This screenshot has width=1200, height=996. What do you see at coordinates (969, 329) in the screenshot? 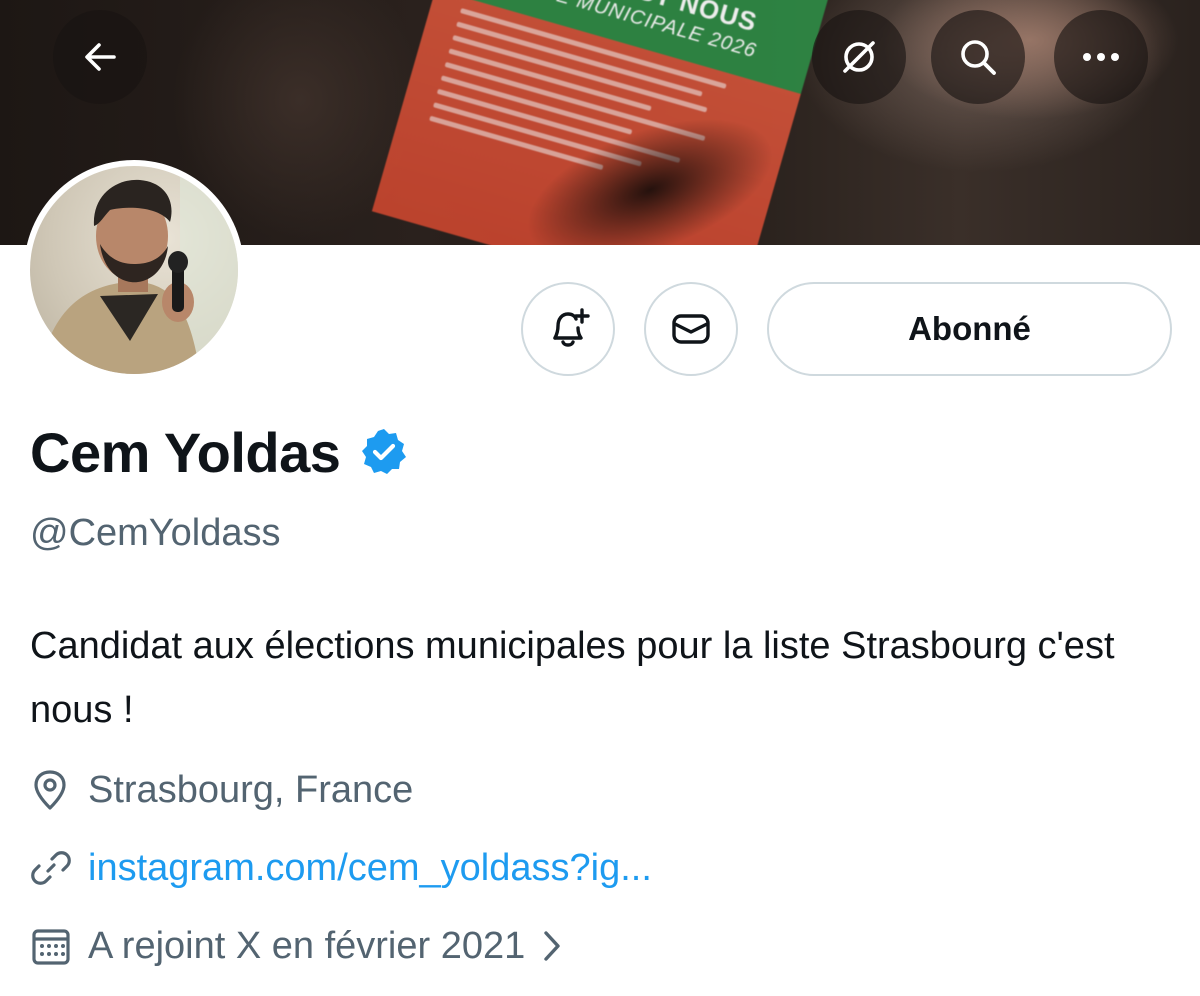
I see `following-button: Abonné` at bounding box center [969, 329].